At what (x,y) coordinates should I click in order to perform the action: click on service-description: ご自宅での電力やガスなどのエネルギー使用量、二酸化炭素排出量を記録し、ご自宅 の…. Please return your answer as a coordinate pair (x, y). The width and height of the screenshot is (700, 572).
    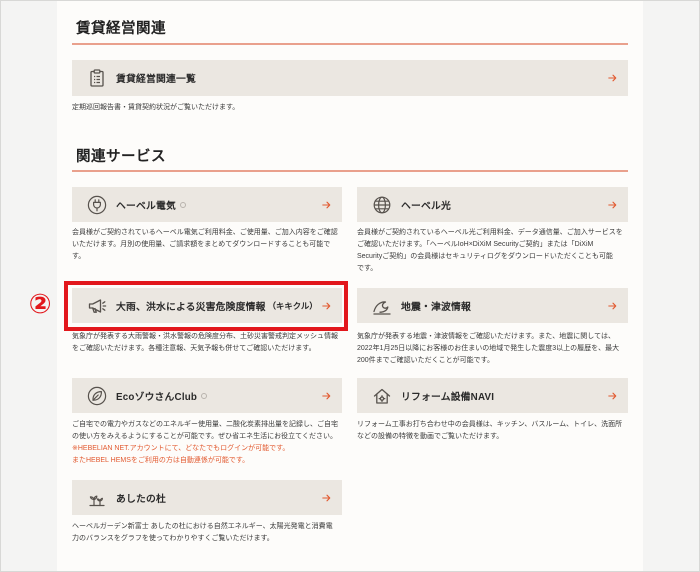
    Looking at the image, I should click on (209, 443).